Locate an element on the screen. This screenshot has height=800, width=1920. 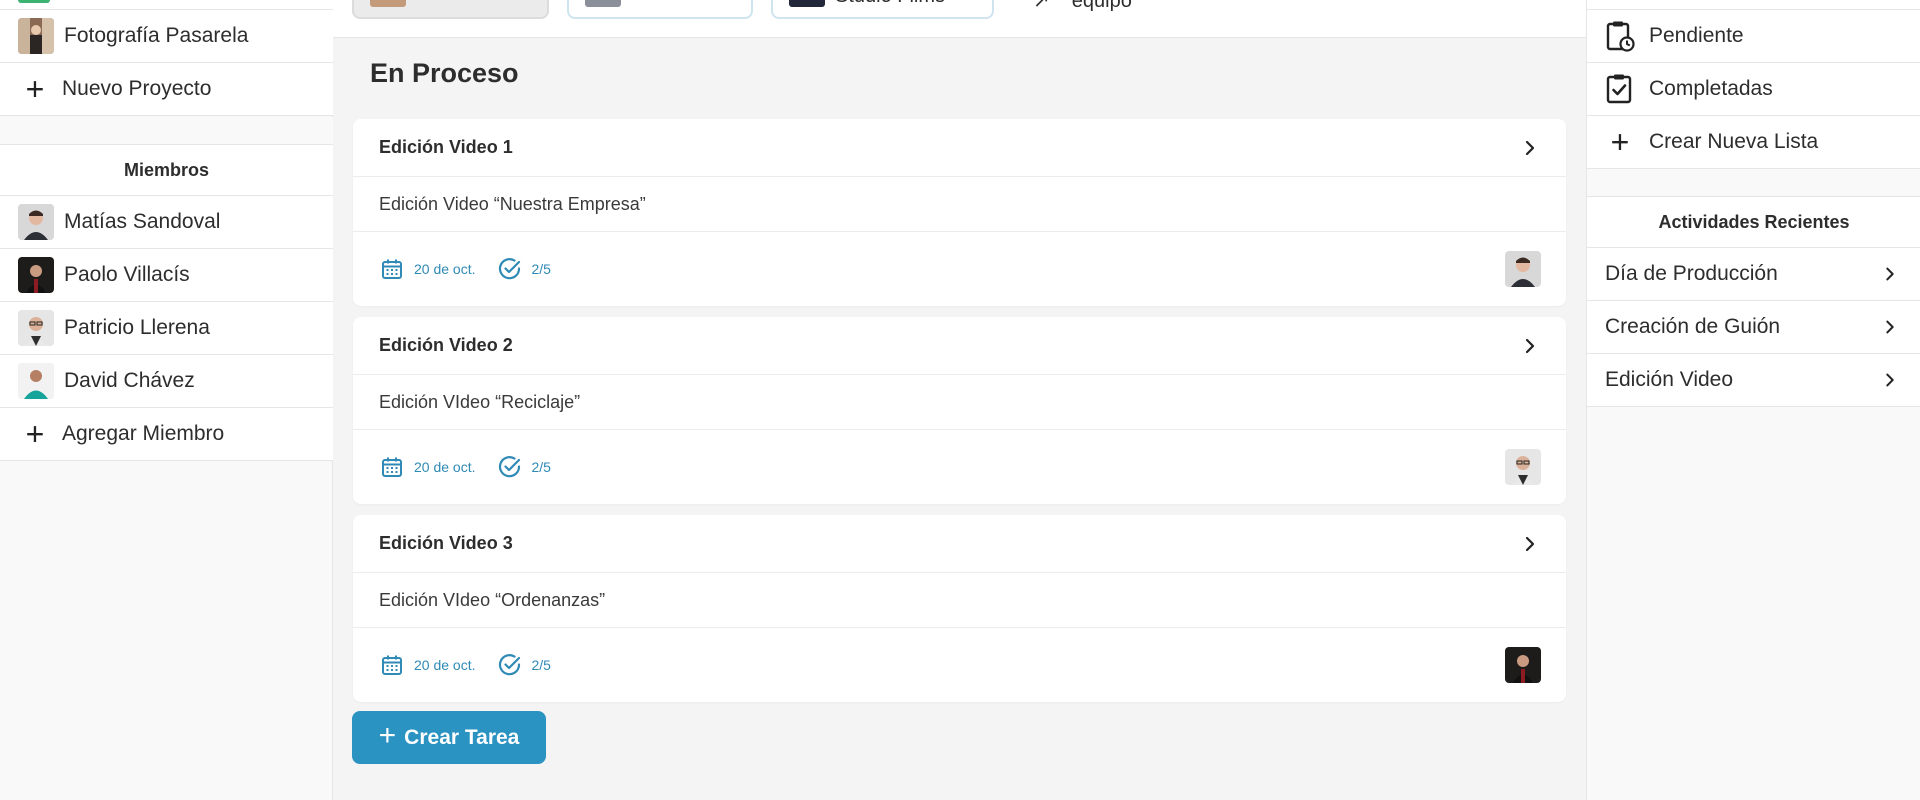
team-chip: ↗ equipo is located at coordinates (1082, 6).